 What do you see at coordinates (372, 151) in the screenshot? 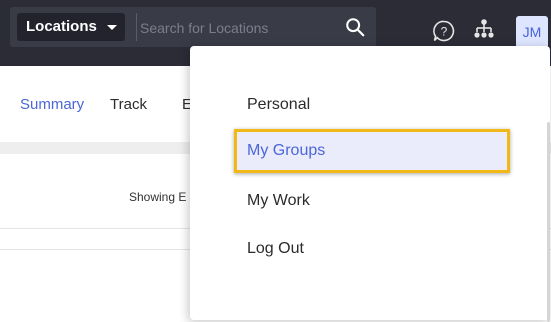
I see `menu-item-my-groups: My Groups` at bounding box center [372, 151].